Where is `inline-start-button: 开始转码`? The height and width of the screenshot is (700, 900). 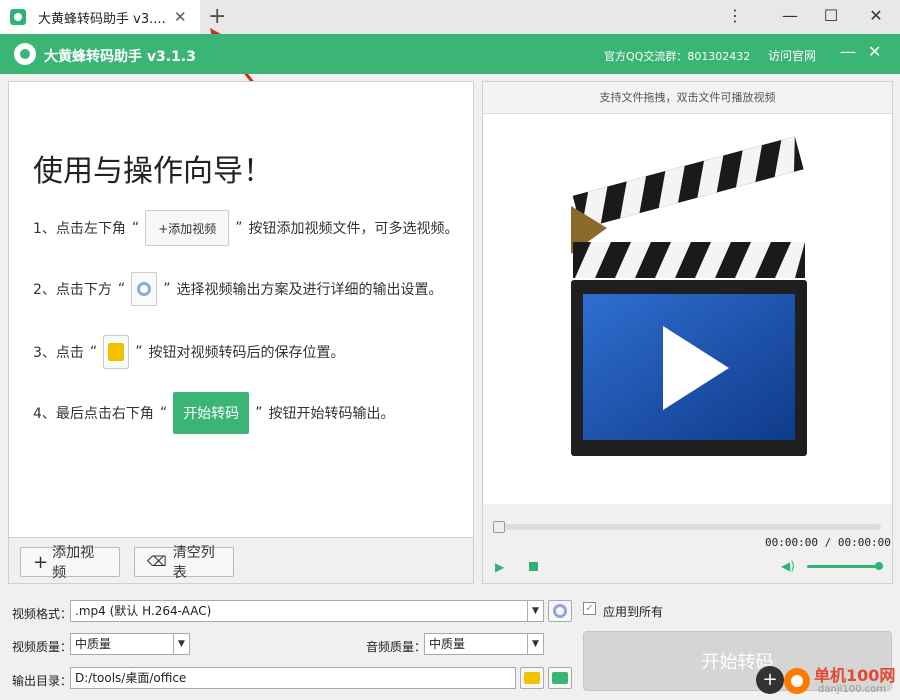
inline-start-button: 开始转码 is located at coordinates (211, 413).